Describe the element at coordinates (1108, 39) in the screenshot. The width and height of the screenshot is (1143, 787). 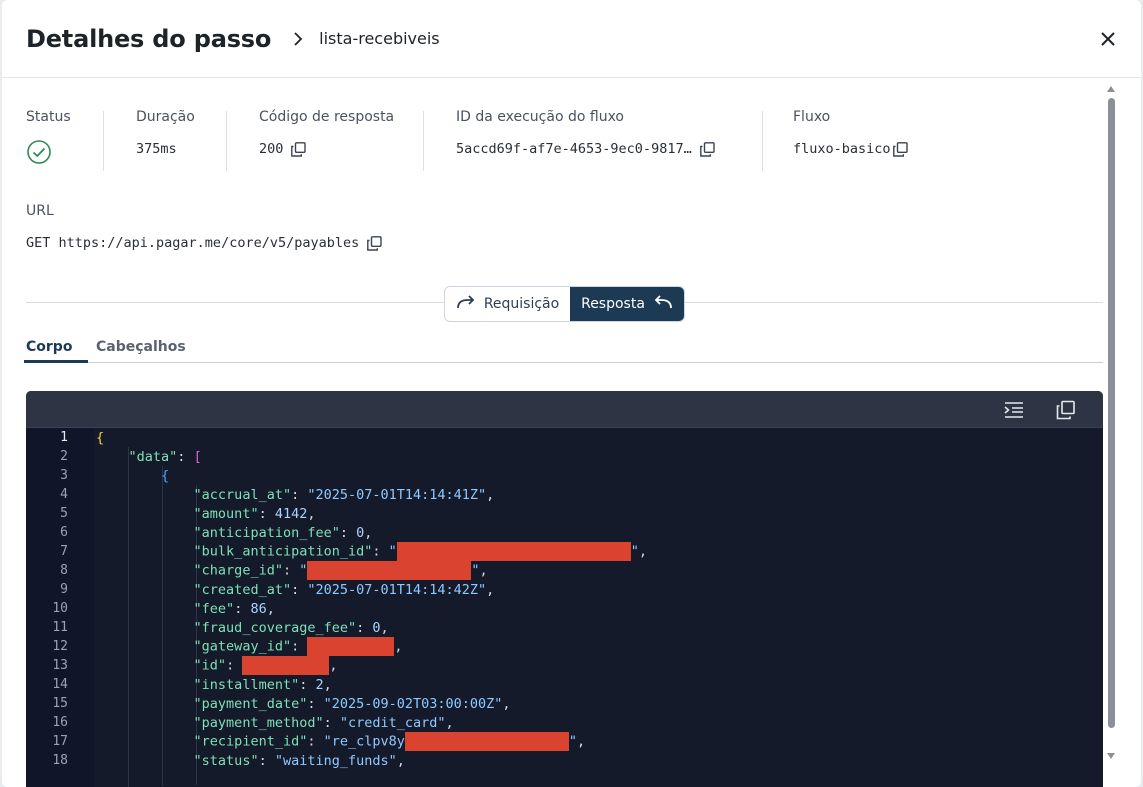
I see `close-icon` at that location.